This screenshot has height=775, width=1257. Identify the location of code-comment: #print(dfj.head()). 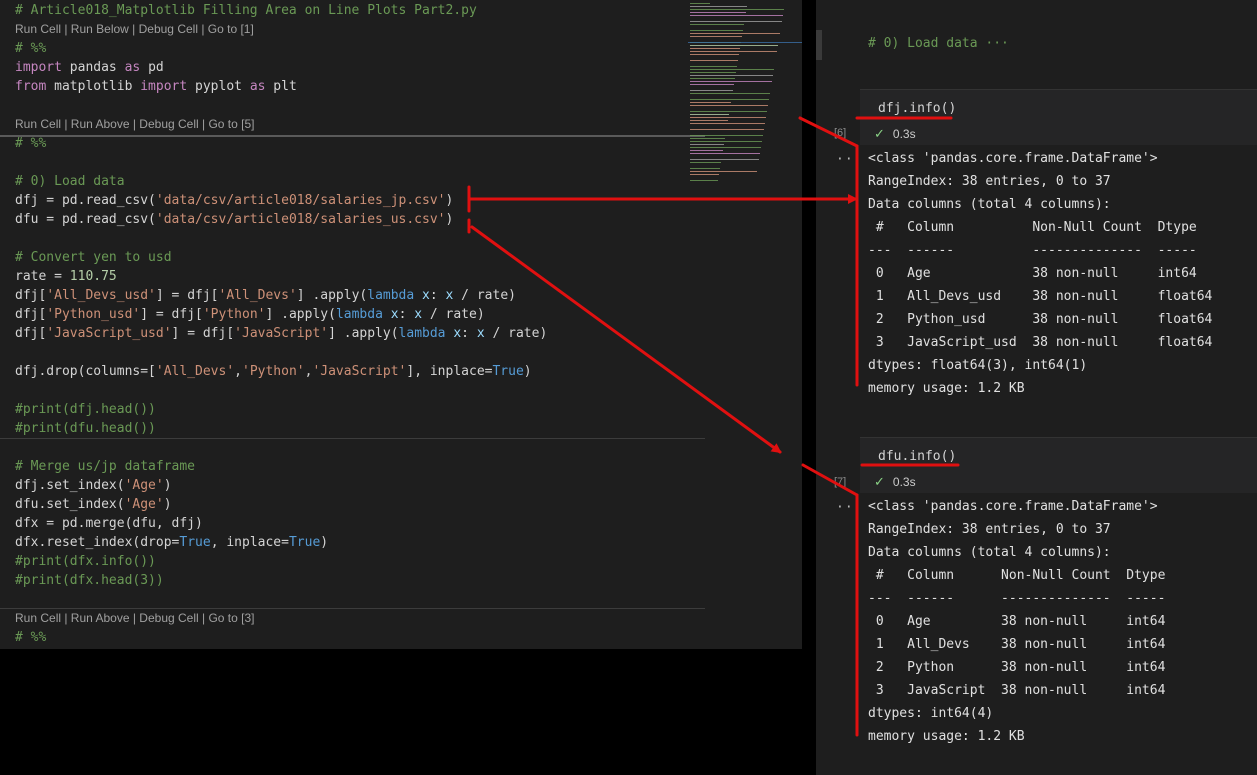
(85, 409).